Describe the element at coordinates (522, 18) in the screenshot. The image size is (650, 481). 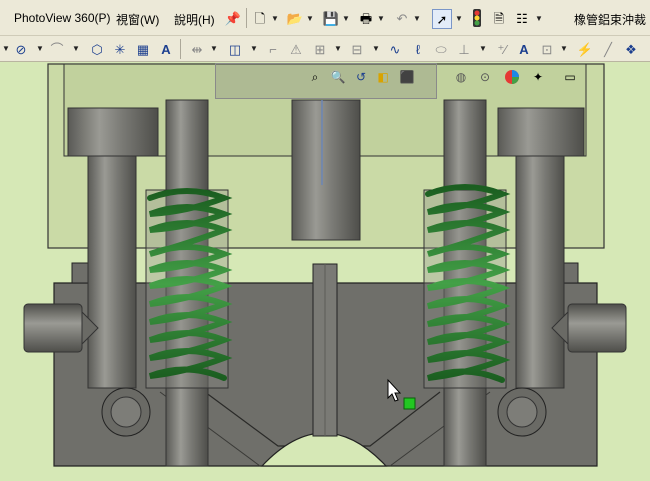
I see `options-icon: ☷` at that location.